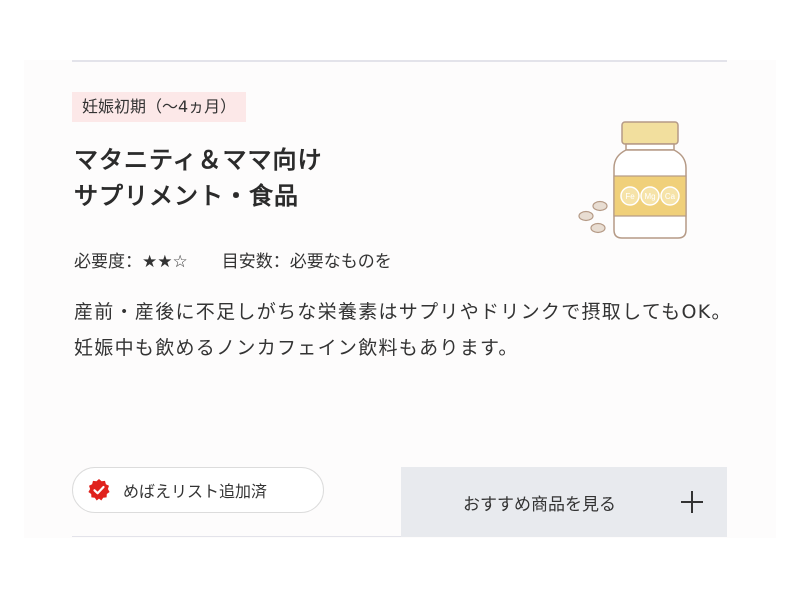 This screenshot has width=800, height=600. I want to click on card-title-line-2: サプリメント・食品, so click(186, 196).